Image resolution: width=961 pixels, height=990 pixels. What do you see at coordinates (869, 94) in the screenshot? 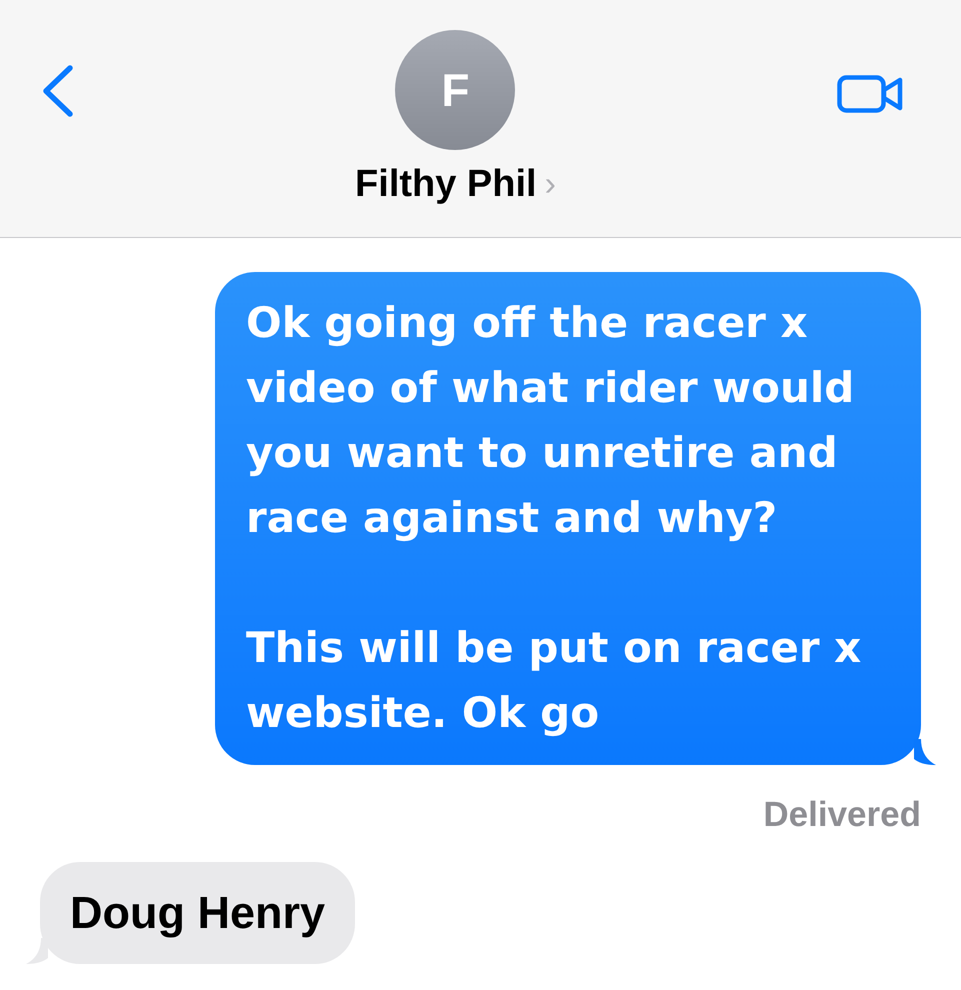
I see `video-camera-icon` at bounding box center [869, 94].